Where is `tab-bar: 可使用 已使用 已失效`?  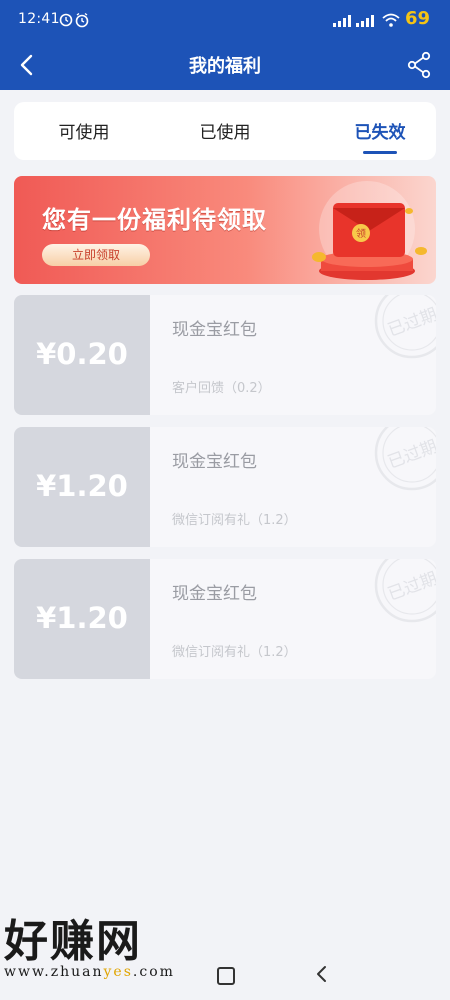
tab-bar: 可使用 已使用 已失效 is located at coordinates (225, 131).